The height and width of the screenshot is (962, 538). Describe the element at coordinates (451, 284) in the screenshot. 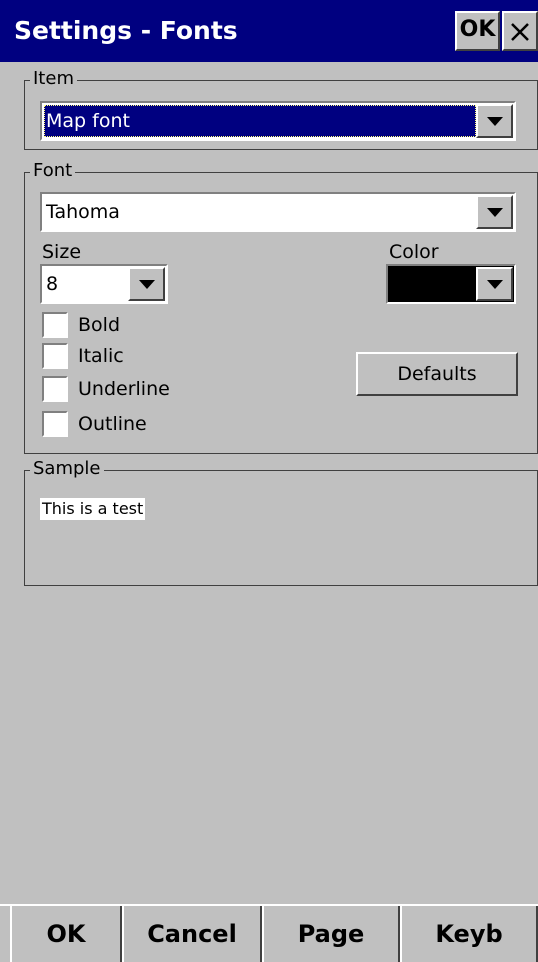

I see `color-select` at that location.